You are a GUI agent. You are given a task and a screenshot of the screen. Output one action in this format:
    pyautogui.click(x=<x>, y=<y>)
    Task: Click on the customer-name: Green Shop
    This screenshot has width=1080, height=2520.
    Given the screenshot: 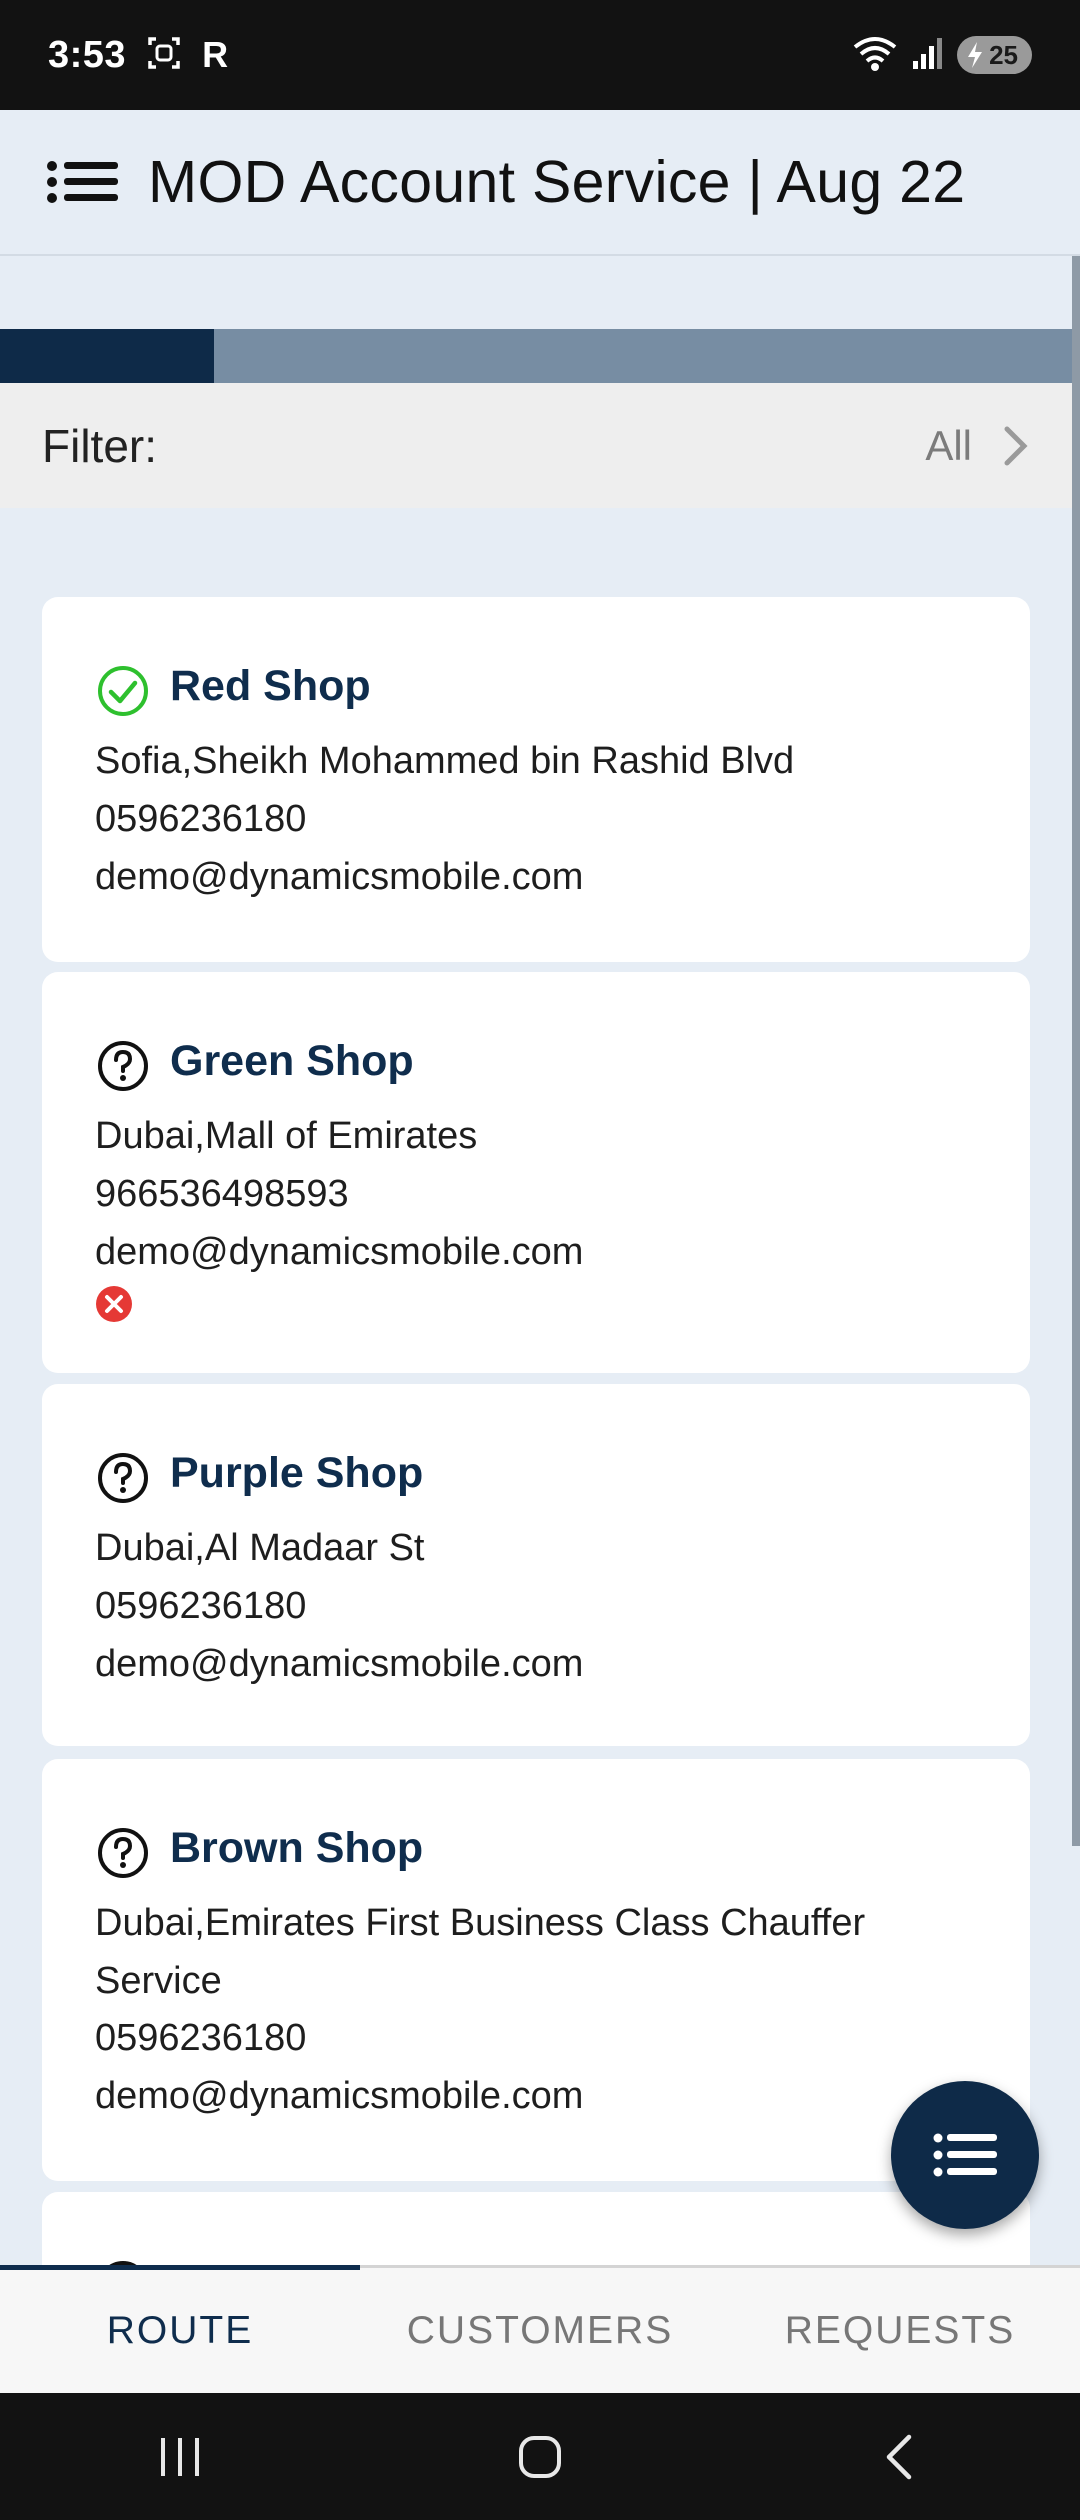 What is the action you would take?
    pyautogui.click(x=292, y=1061)
    